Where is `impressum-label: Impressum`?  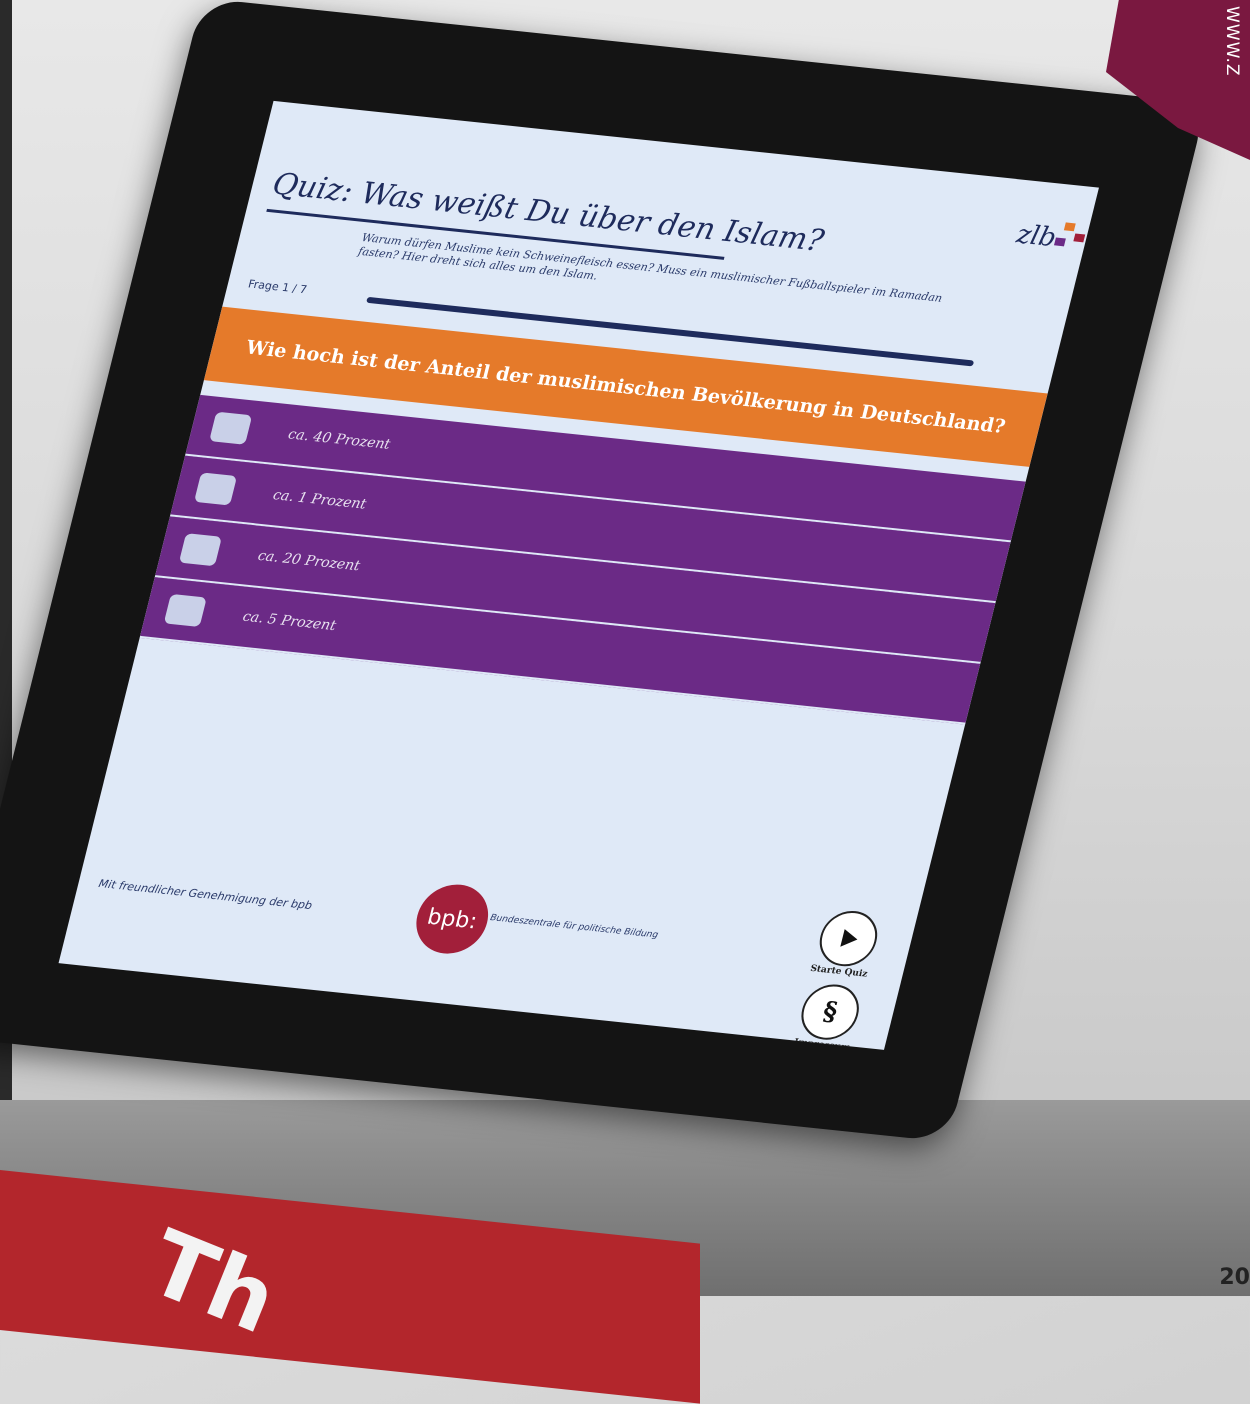 impressum-label: Impressum is located at coordinates (822, 1043).